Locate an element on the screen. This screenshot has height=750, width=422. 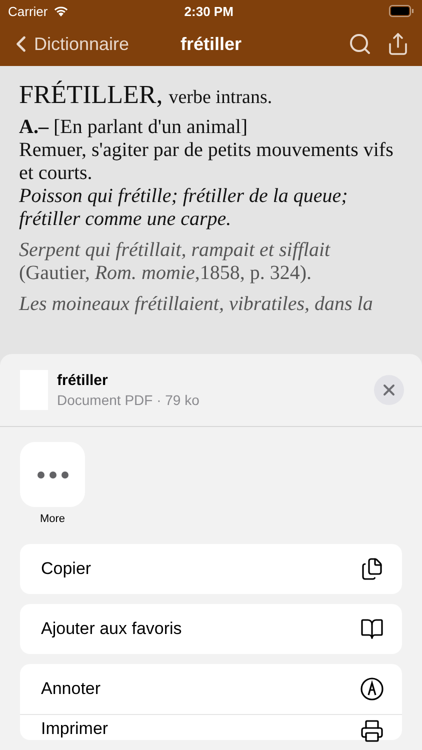
citation-text: Les moineaux frétillaient, vibratiles, dans la is located at coordinates (196, 304).